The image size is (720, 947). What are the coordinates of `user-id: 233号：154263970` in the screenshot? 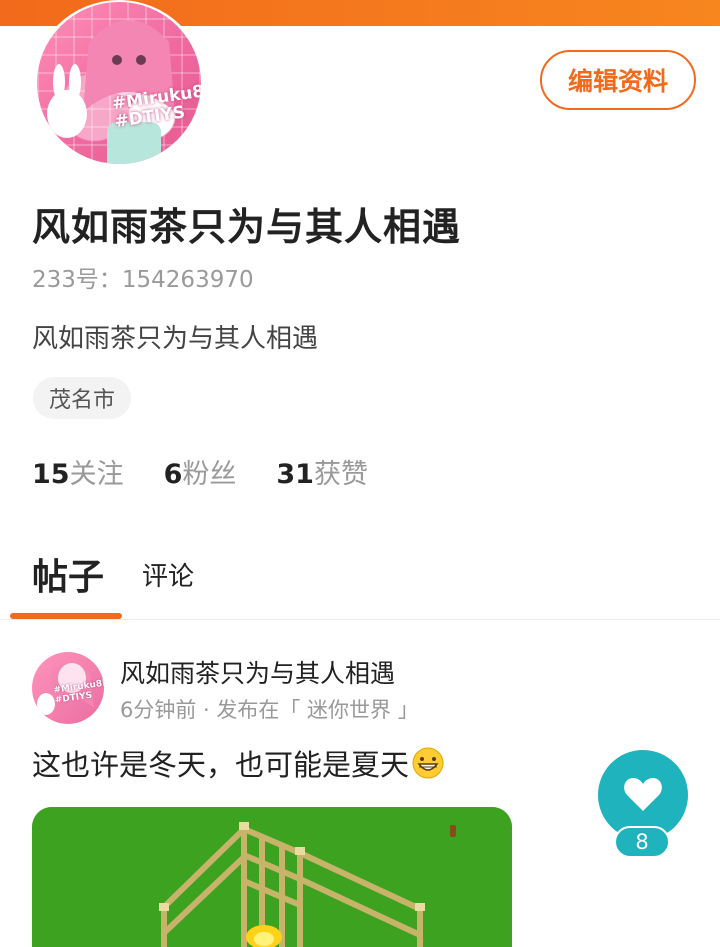 It's located at (143, 280).